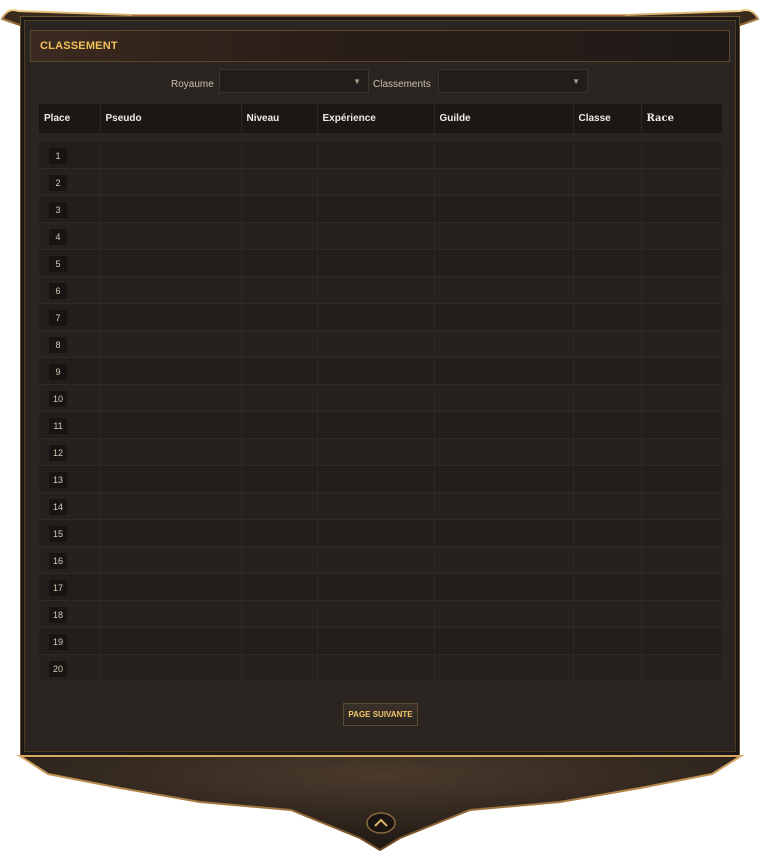 The image size is (761, 852). Describe the element at coordinates (380, 290) in the screenshot. I see `table-row: 6` at that location.